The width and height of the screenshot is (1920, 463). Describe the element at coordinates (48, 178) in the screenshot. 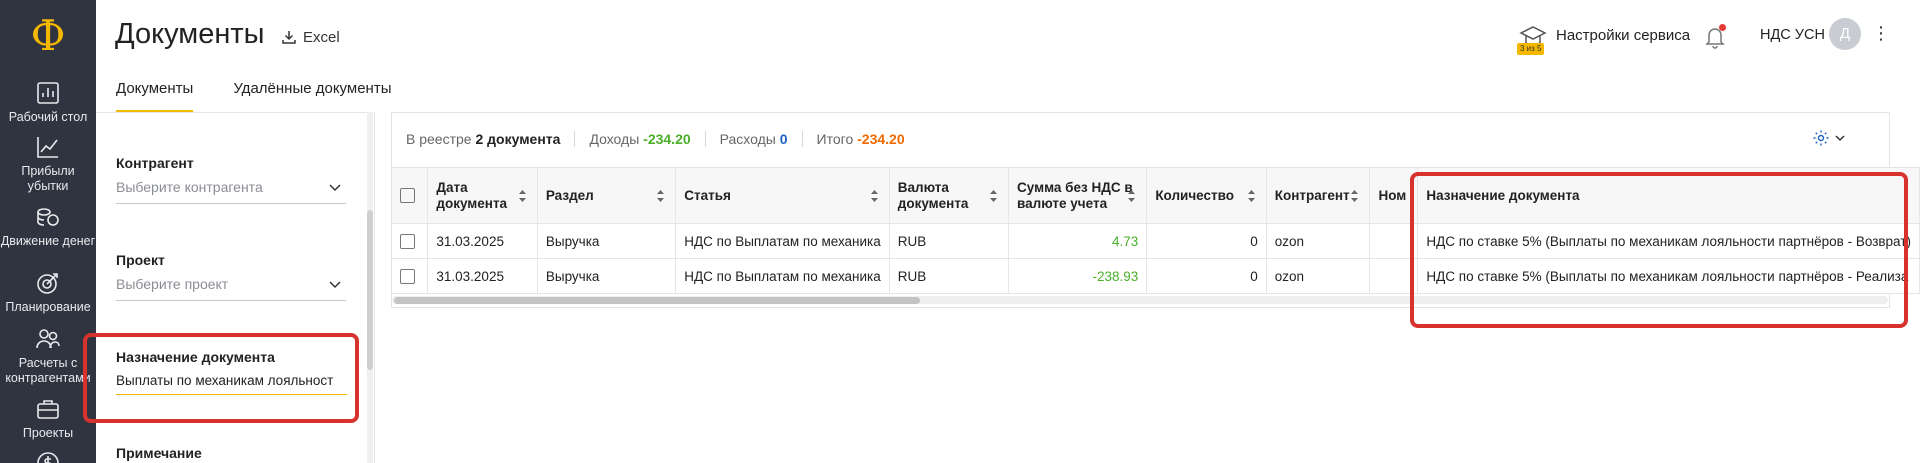

I see `sidebar-item-label: Прибыли убытки` at that location.